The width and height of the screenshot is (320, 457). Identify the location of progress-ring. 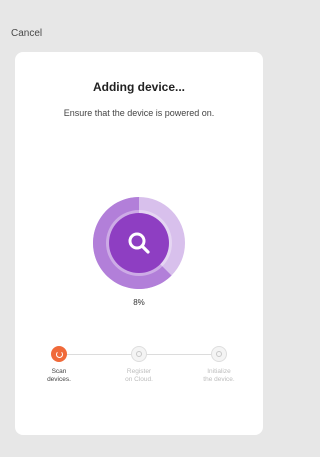
(139, 243).